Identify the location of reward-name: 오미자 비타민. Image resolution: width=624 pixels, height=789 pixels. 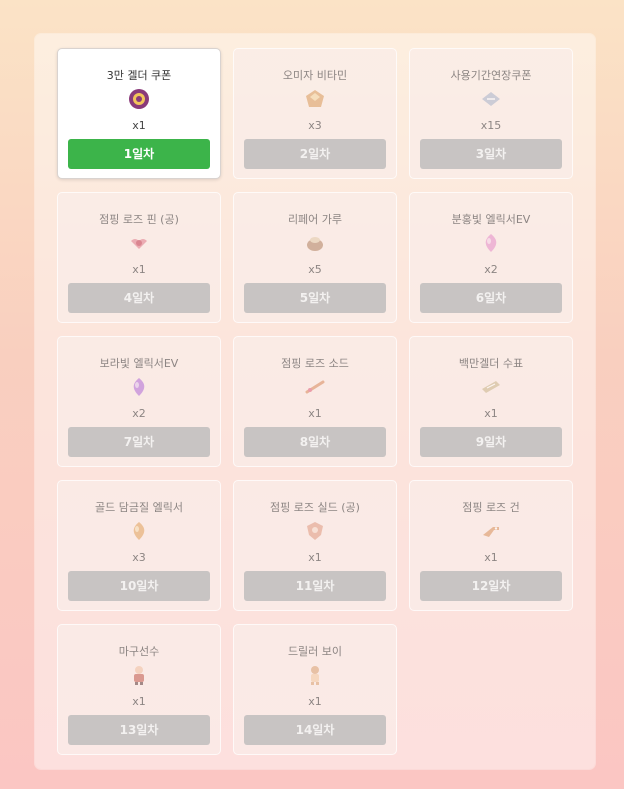
(315, 75).